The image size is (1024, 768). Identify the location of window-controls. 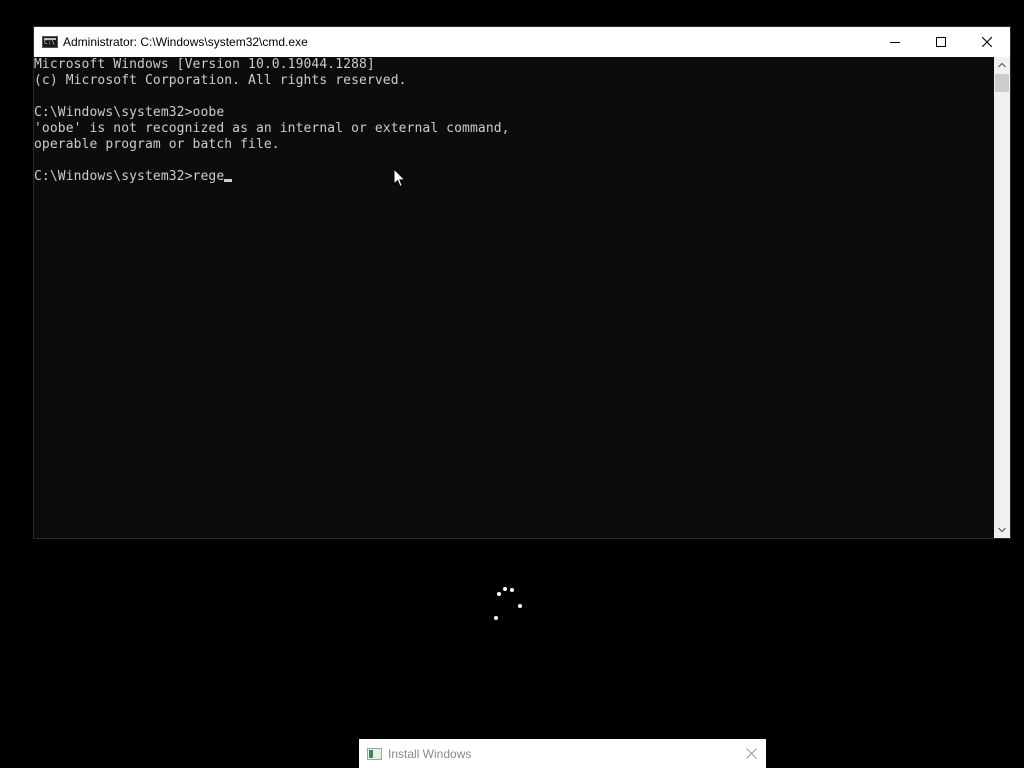
(941, 42).